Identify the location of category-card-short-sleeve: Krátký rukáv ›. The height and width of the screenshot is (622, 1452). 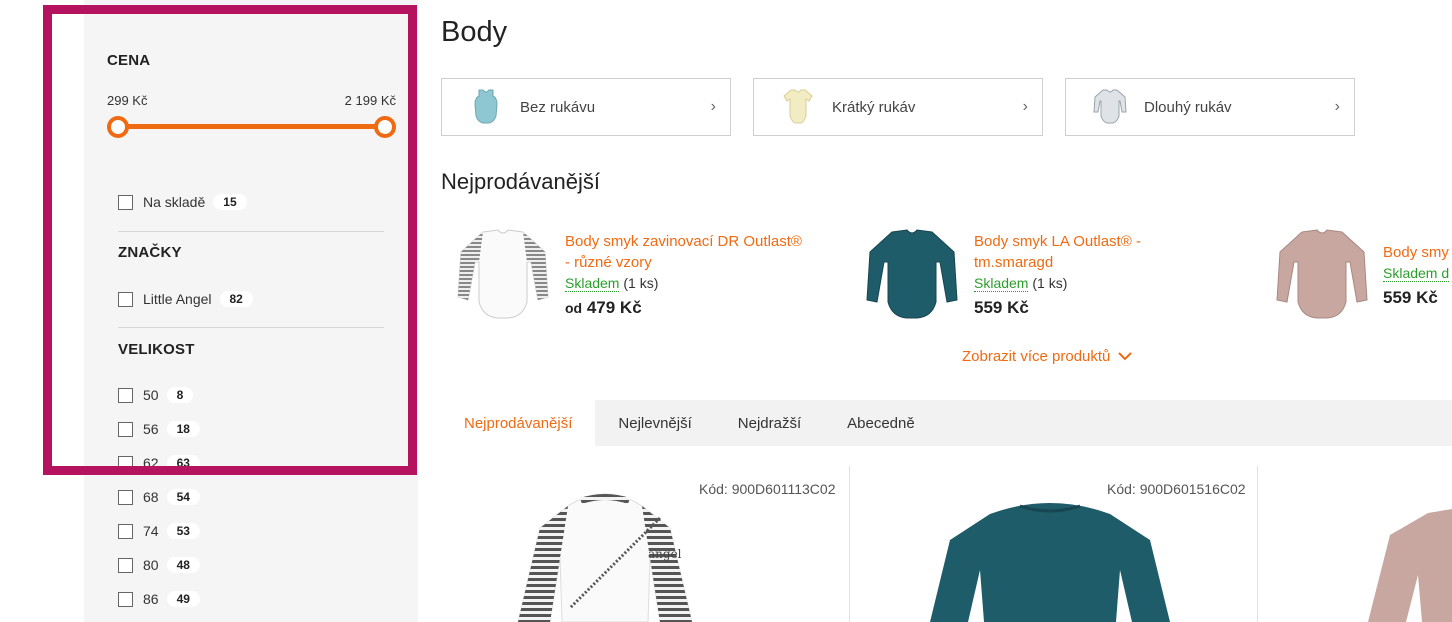
(898, 107).